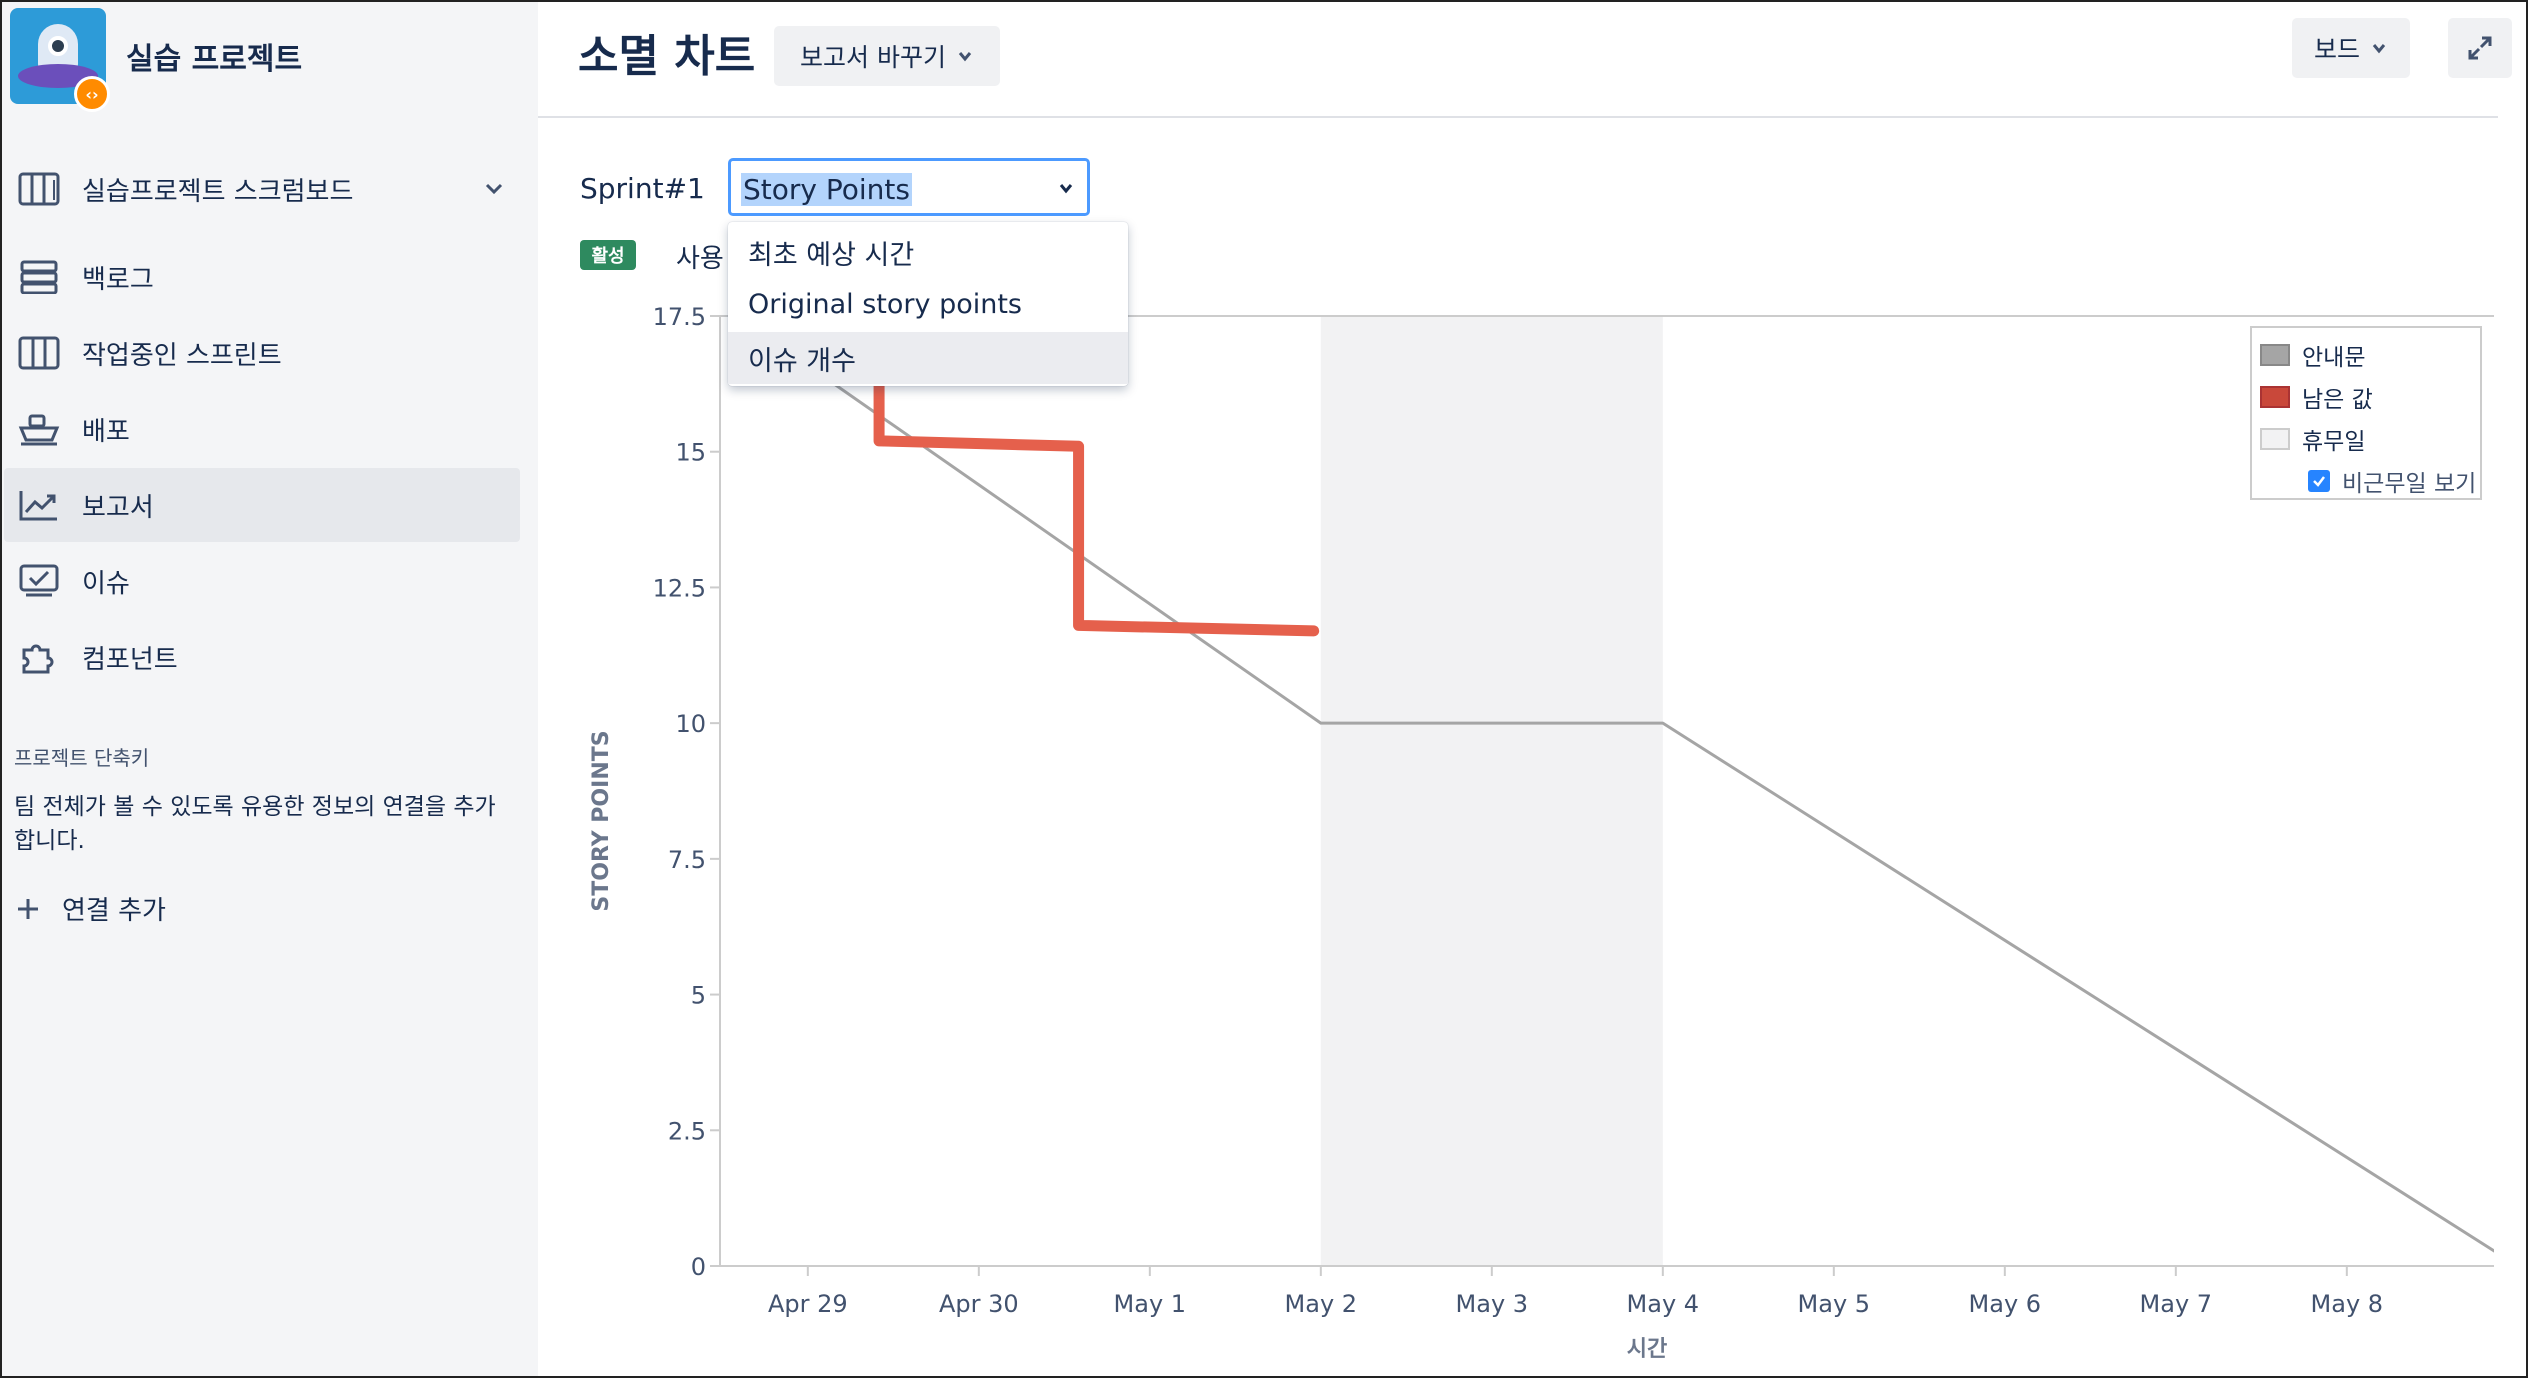 The width and height of the screenshot is (2528, 1378). Describe the element at coordinates (698, 996) in the screenshot. I see `y-tick-label: 5` at that location.